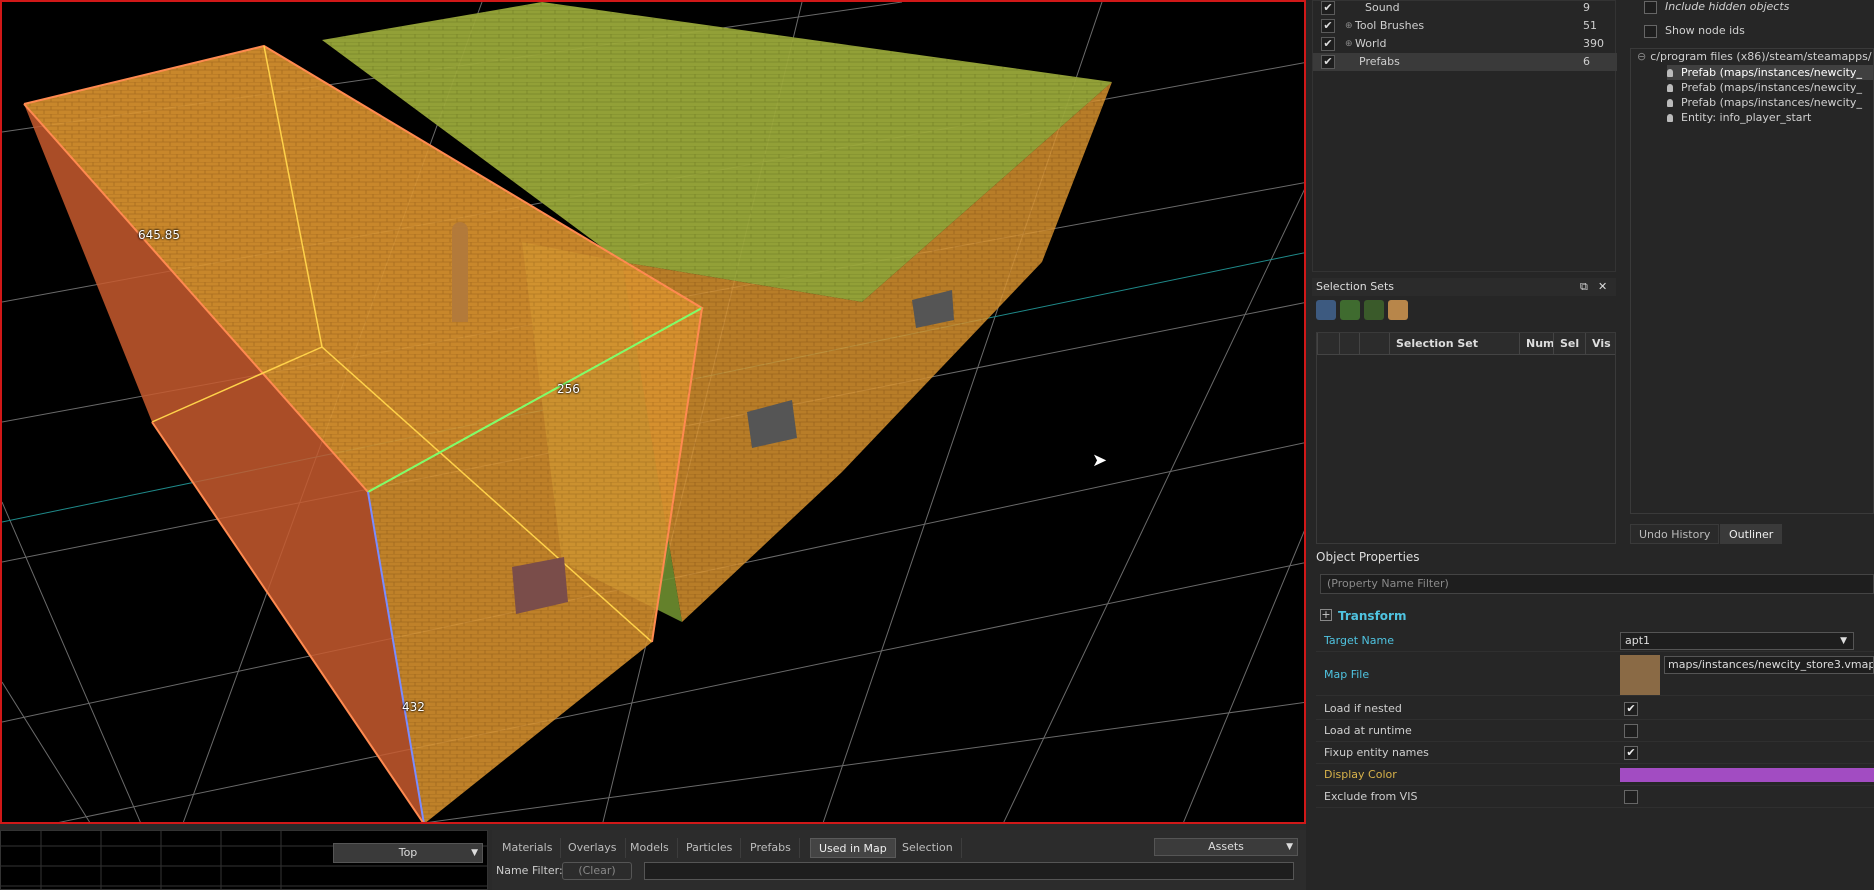 Image resolution: width=1874 pixels, height=890 pixels. Describe the element at coordinates (1631, 753) in the screenshot. I see `fixup-entity-names-checkbox: ✔` at that location.